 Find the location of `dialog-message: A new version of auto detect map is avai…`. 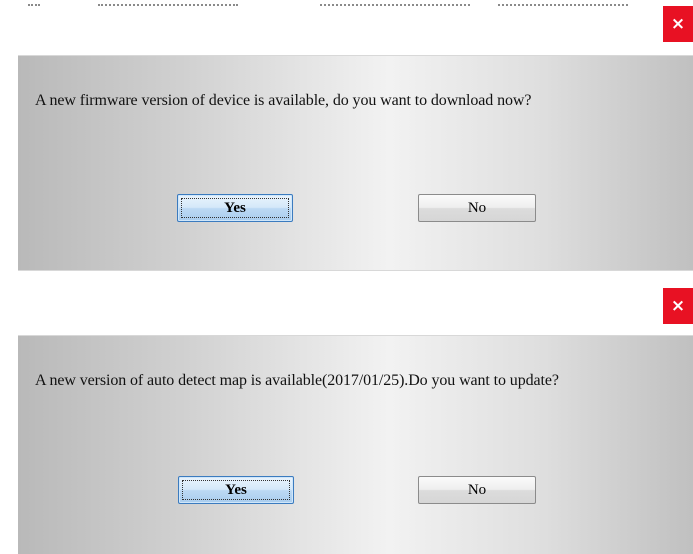

dialog-message: A new version of auto detect map is avai… is located at coordinates (297, 380).